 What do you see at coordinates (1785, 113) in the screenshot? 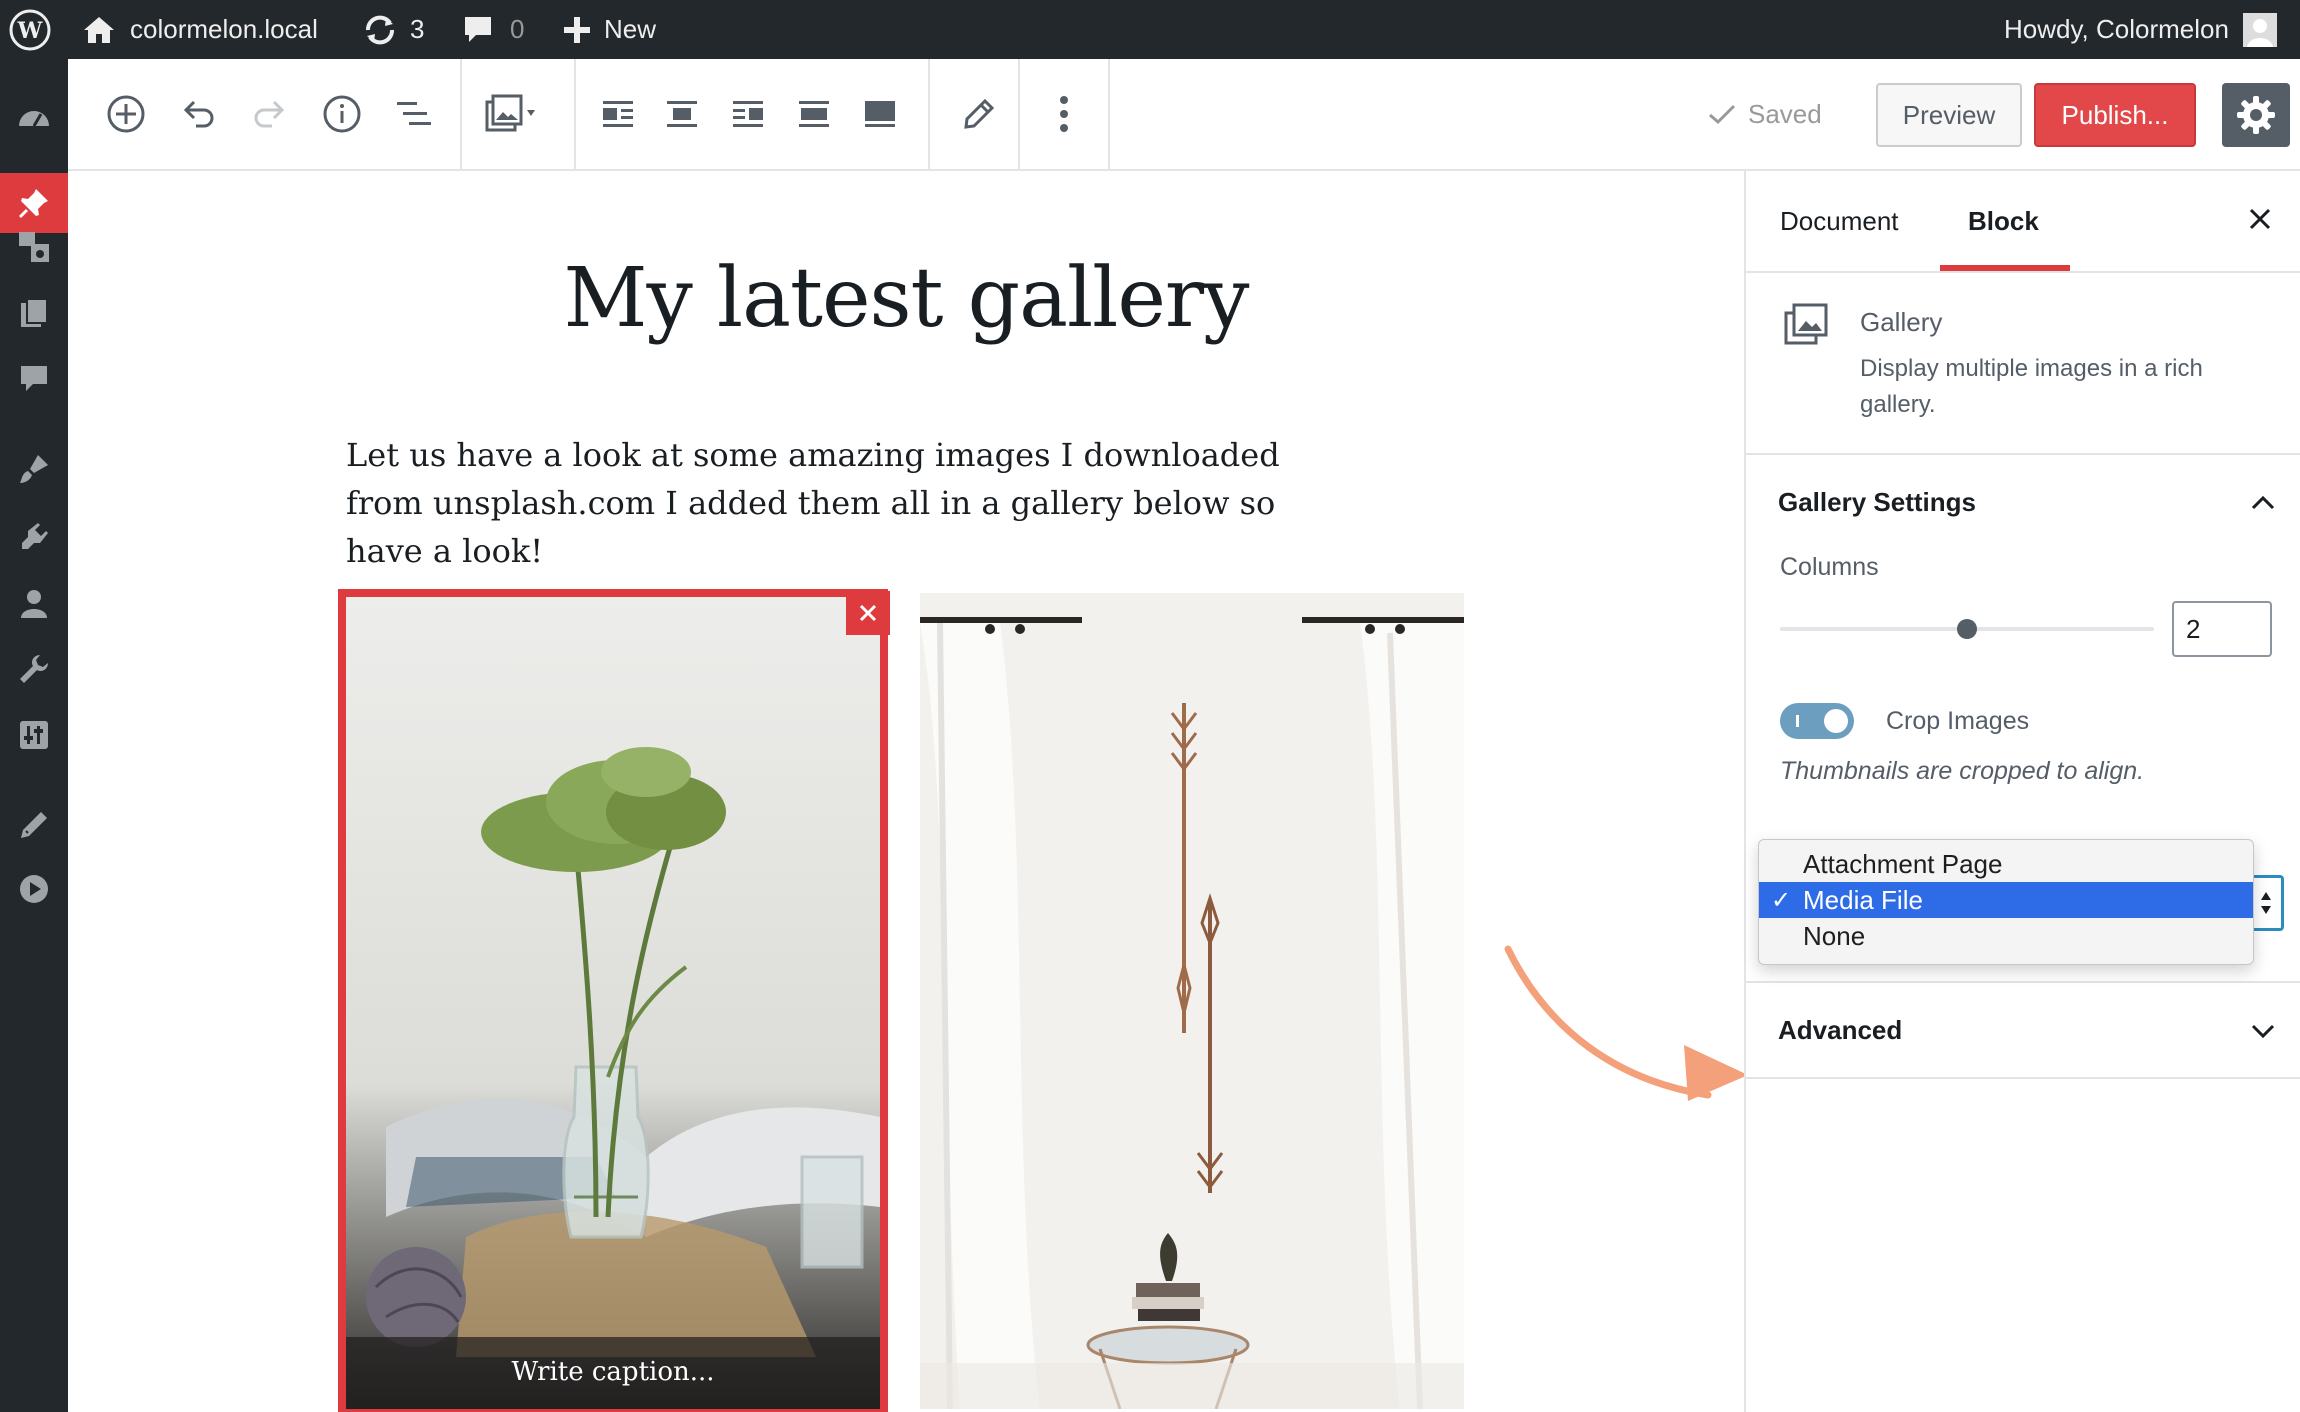
I see `saved-label: Saved` at bounding box center [1785, 113].